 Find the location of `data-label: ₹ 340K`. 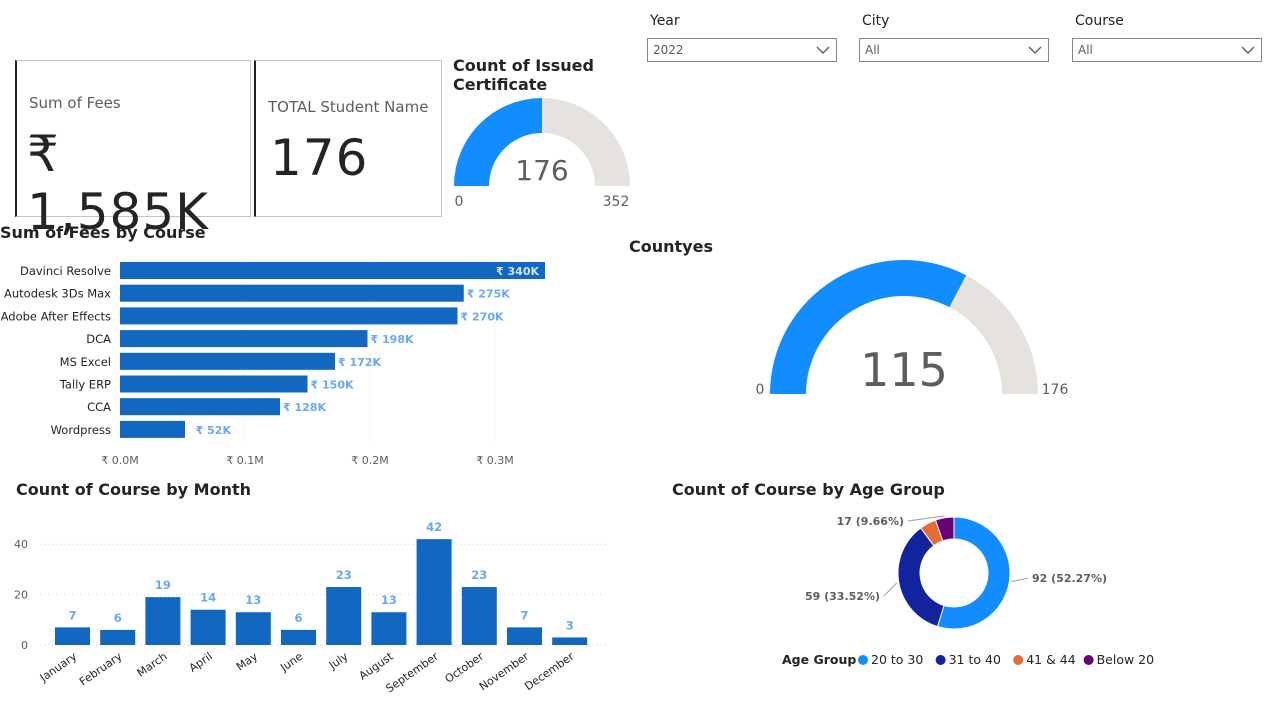

data-label: ₹ 340K is located at coordinates (517, 271).